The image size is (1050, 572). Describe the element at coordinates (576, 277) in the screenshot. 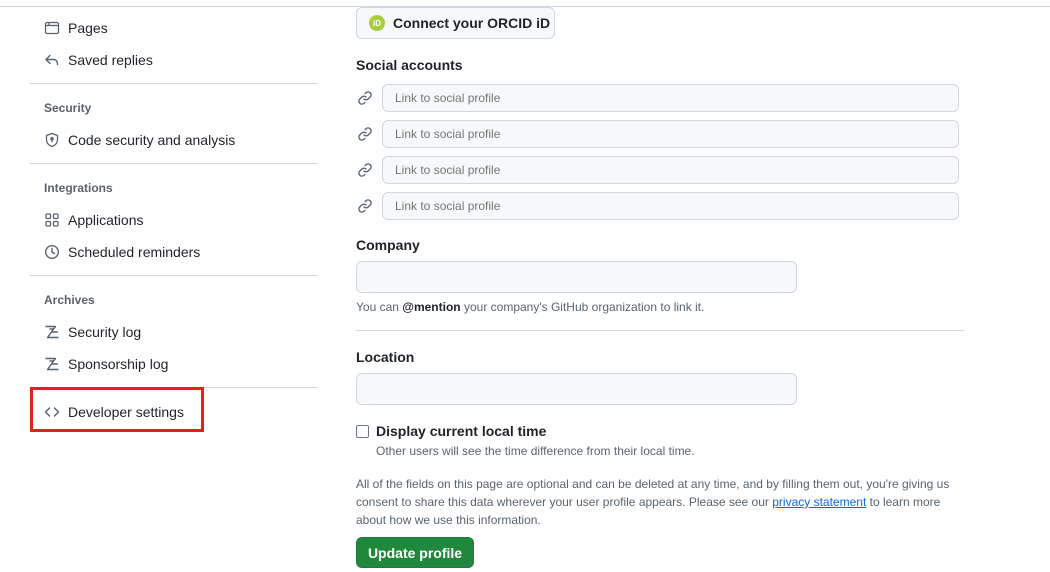

I see `company-input` at that location.